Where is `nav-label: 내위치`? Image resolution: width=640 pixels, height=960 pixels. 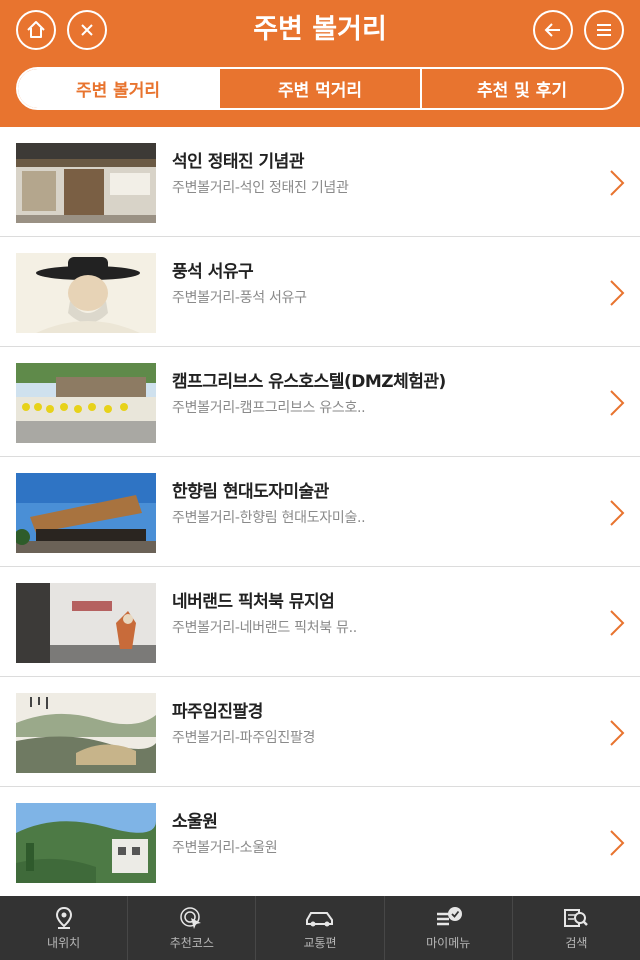 nav-label: 내위치 is located at coordinates (64, 942).